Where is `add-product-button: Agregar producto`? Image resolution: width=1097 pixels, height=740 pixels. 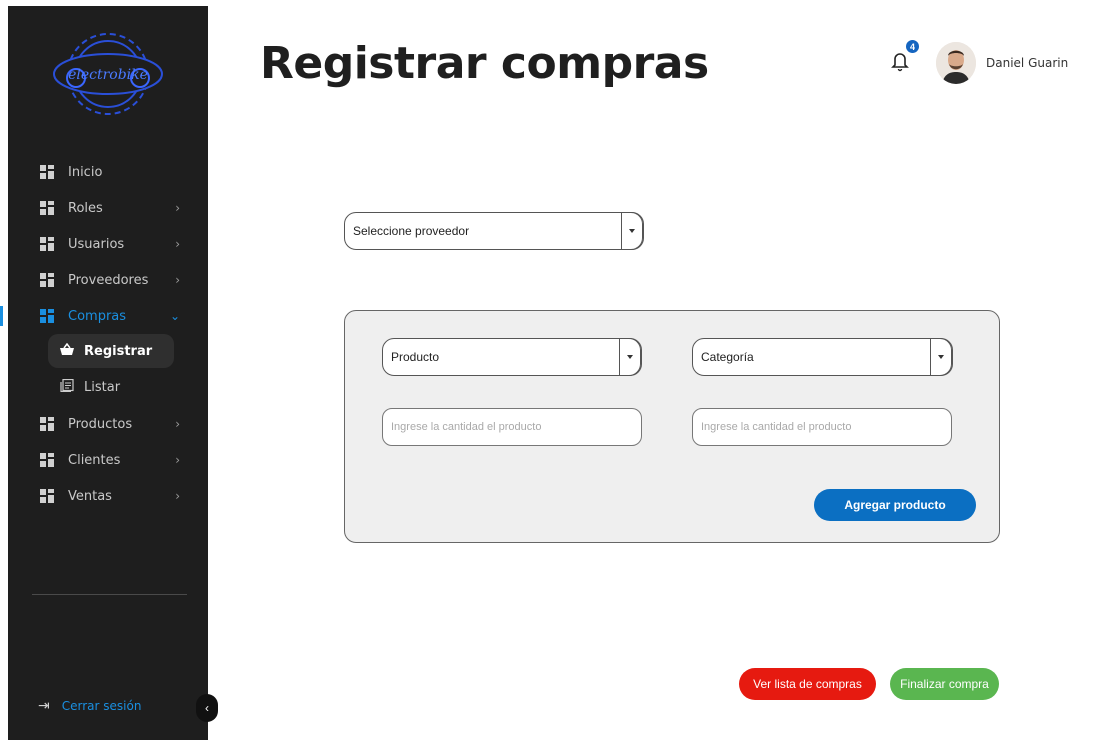
add-product-button: Agregar producto is located at coordinates (895, 505).